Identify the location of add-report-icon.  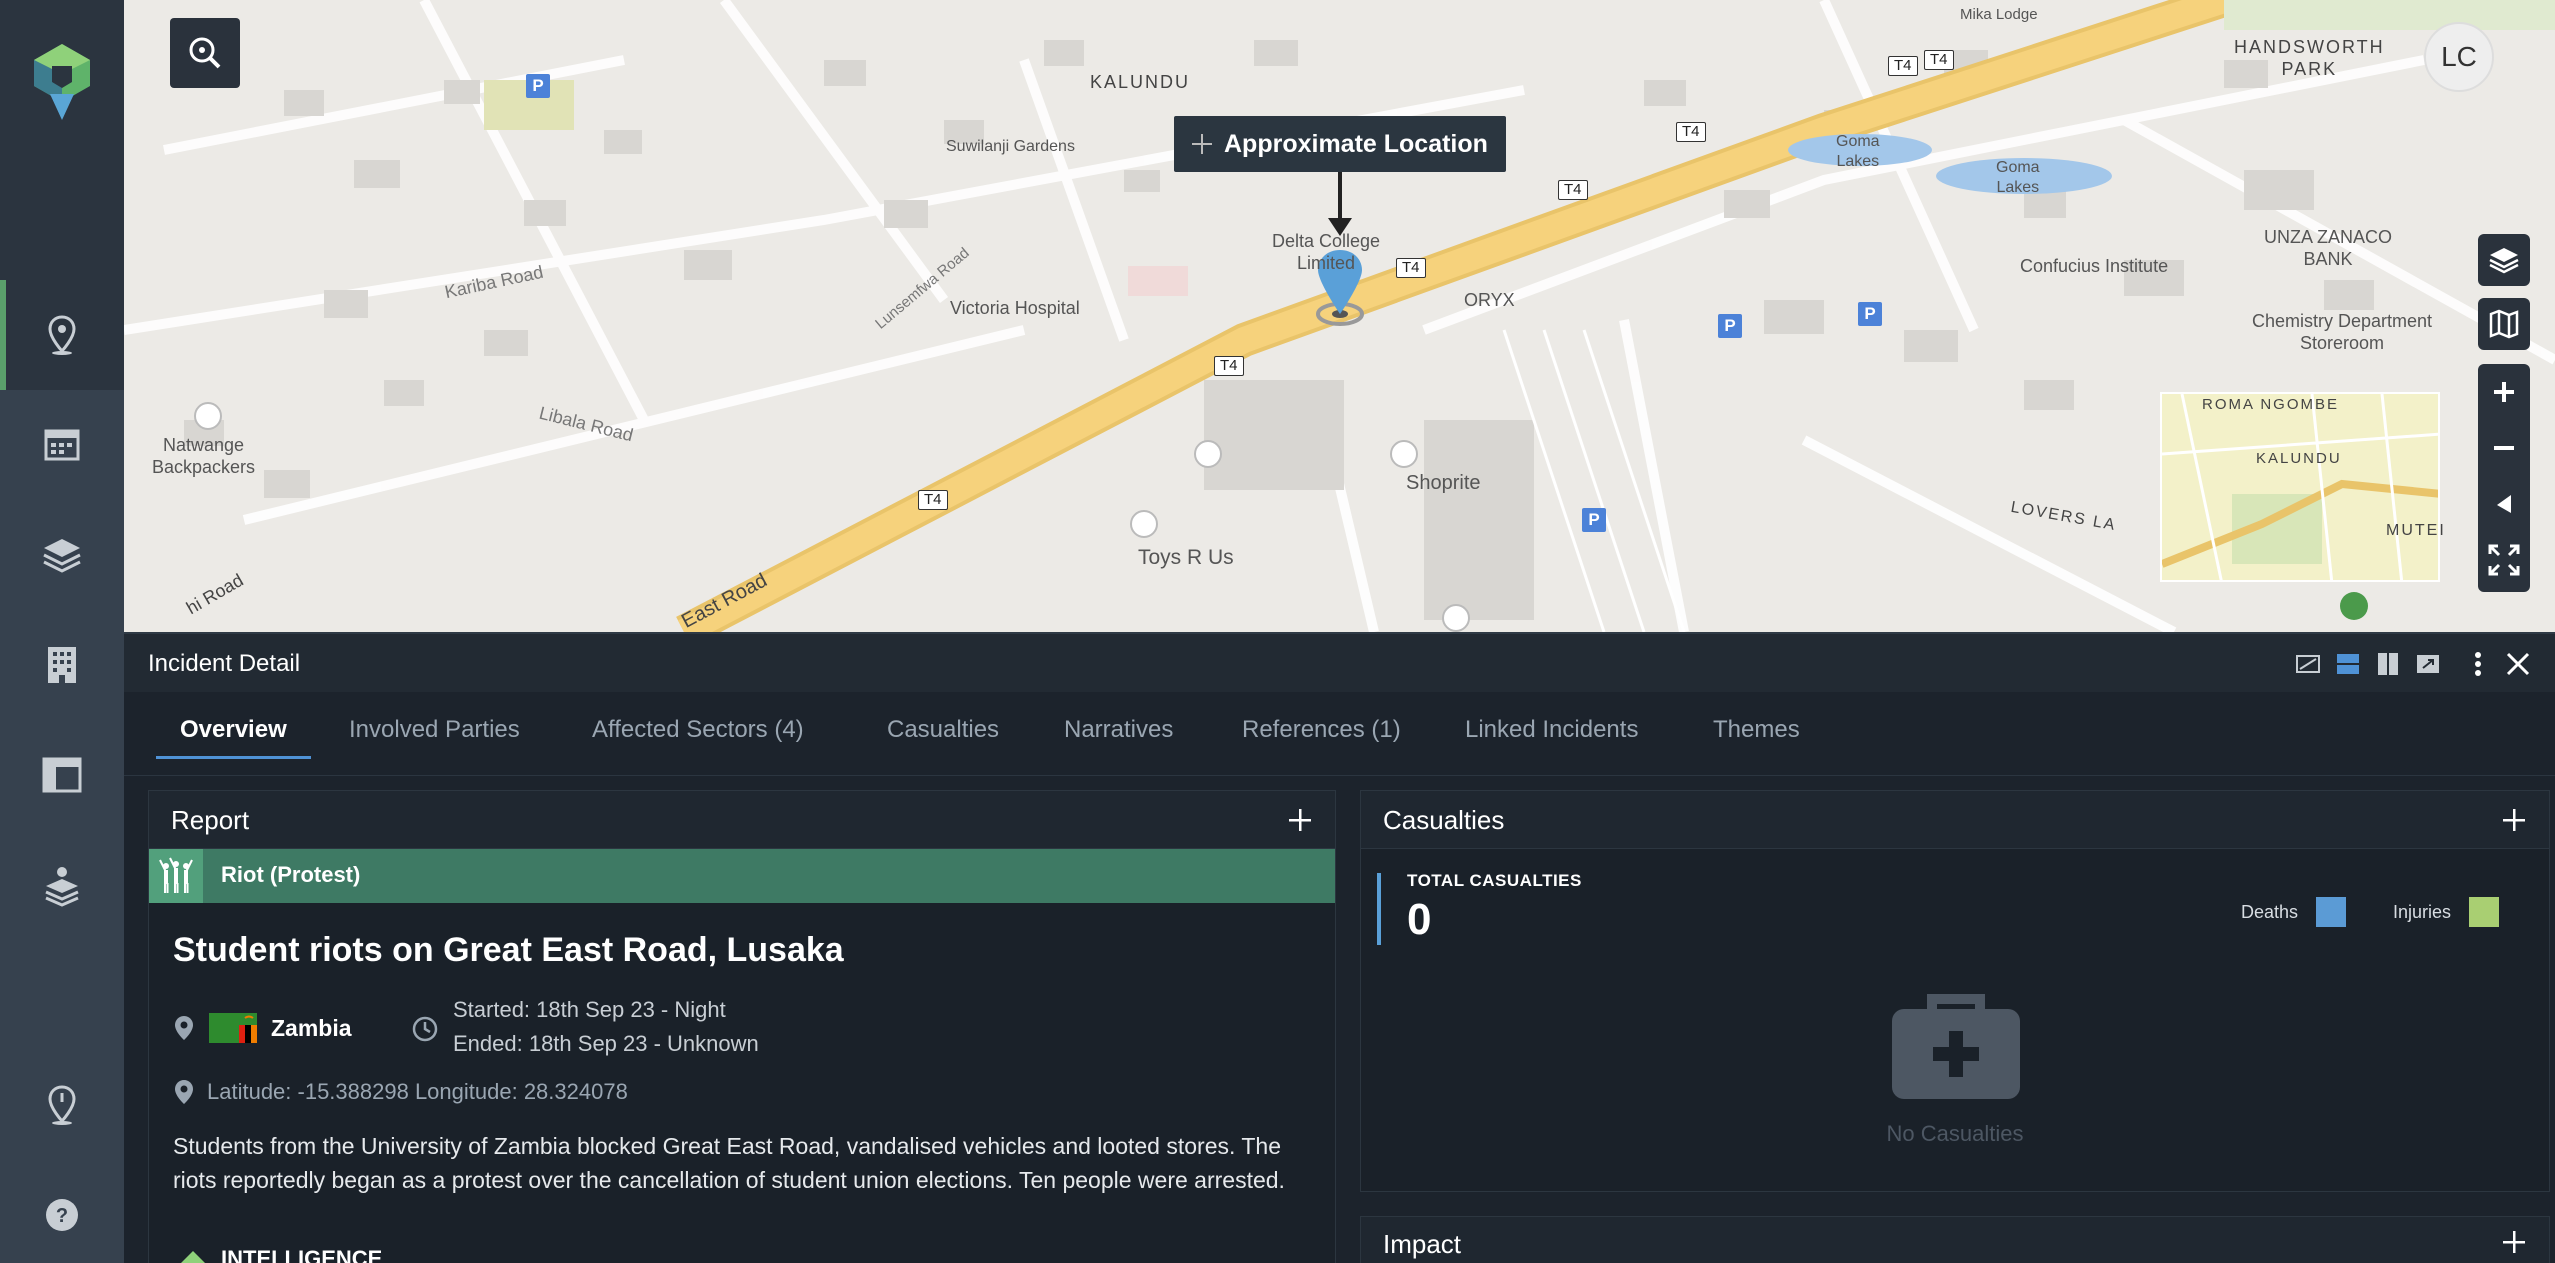
(1300, 820).